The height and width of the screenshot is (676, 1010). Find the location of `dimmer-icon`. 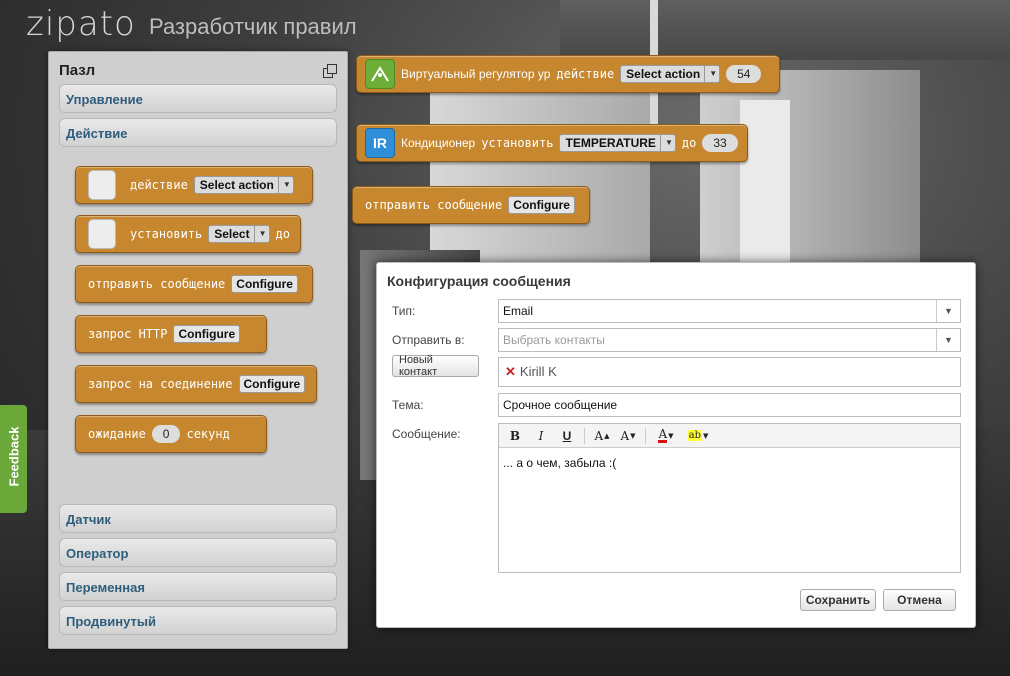

dimmer-icon is located at coordinates (380, 74).